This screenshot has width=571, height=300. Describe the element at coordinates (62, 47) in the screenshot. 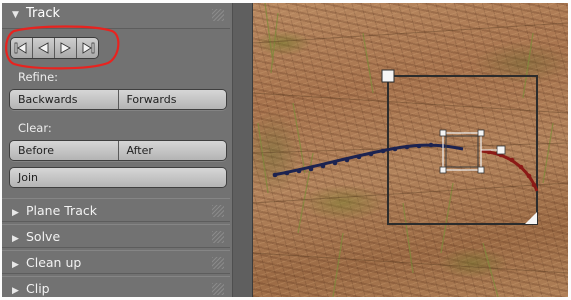

I see `annotation-circle` at that location.